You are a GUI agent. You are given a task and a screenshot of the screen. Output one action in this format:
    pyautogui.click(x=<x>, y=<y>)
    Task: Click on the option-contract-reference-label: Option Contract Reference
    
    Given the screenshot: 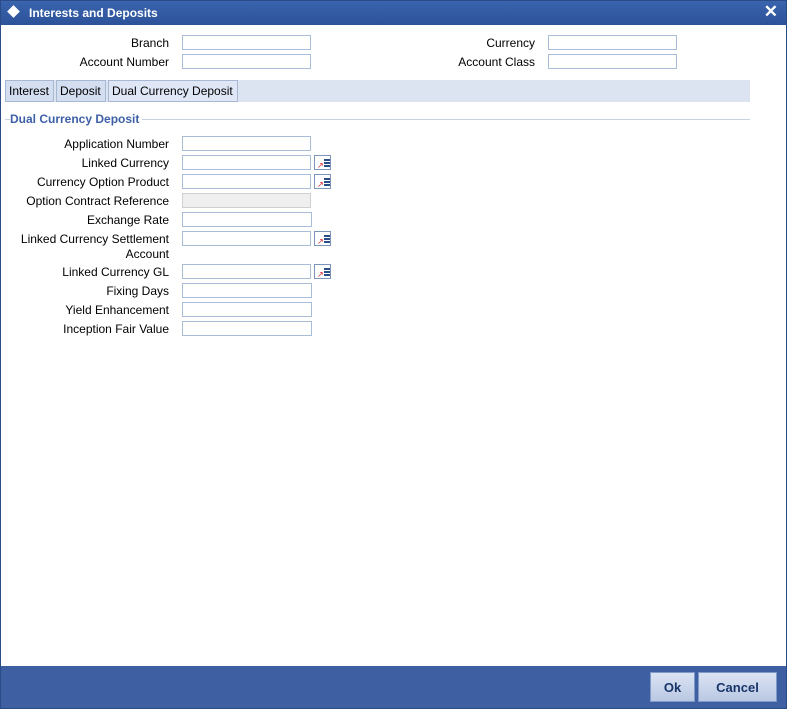 What is the action you would take?
    pyautogui.click(x=97, y=201)
    